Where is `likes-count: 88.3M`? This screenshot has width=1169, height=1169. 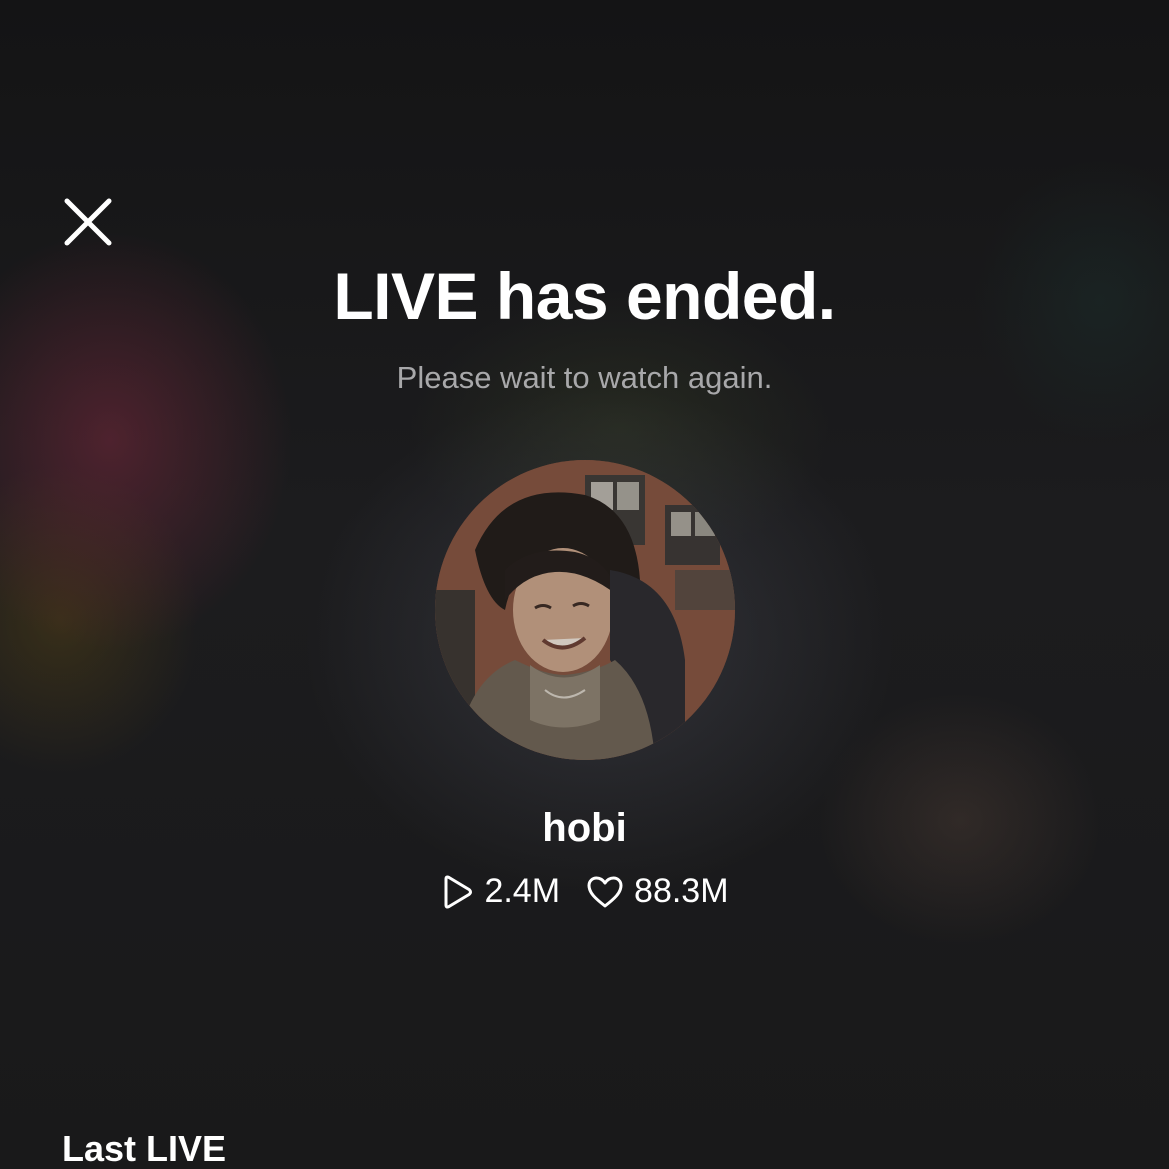
likes-count: 88.3M is located at coordinates (681, 891).